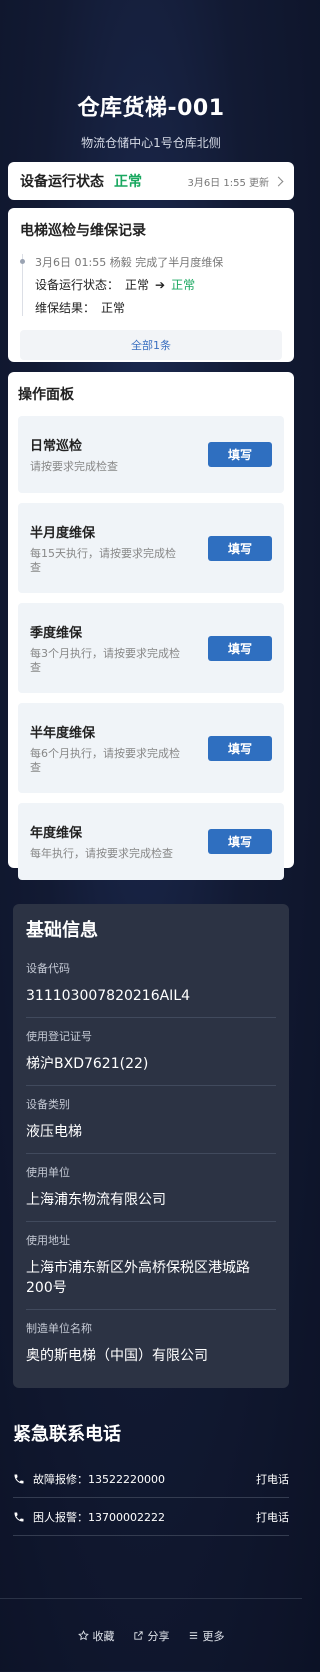 The image size is (320, 1672). I want to click on info-label: 制造单位名称, so click(59, 1328).